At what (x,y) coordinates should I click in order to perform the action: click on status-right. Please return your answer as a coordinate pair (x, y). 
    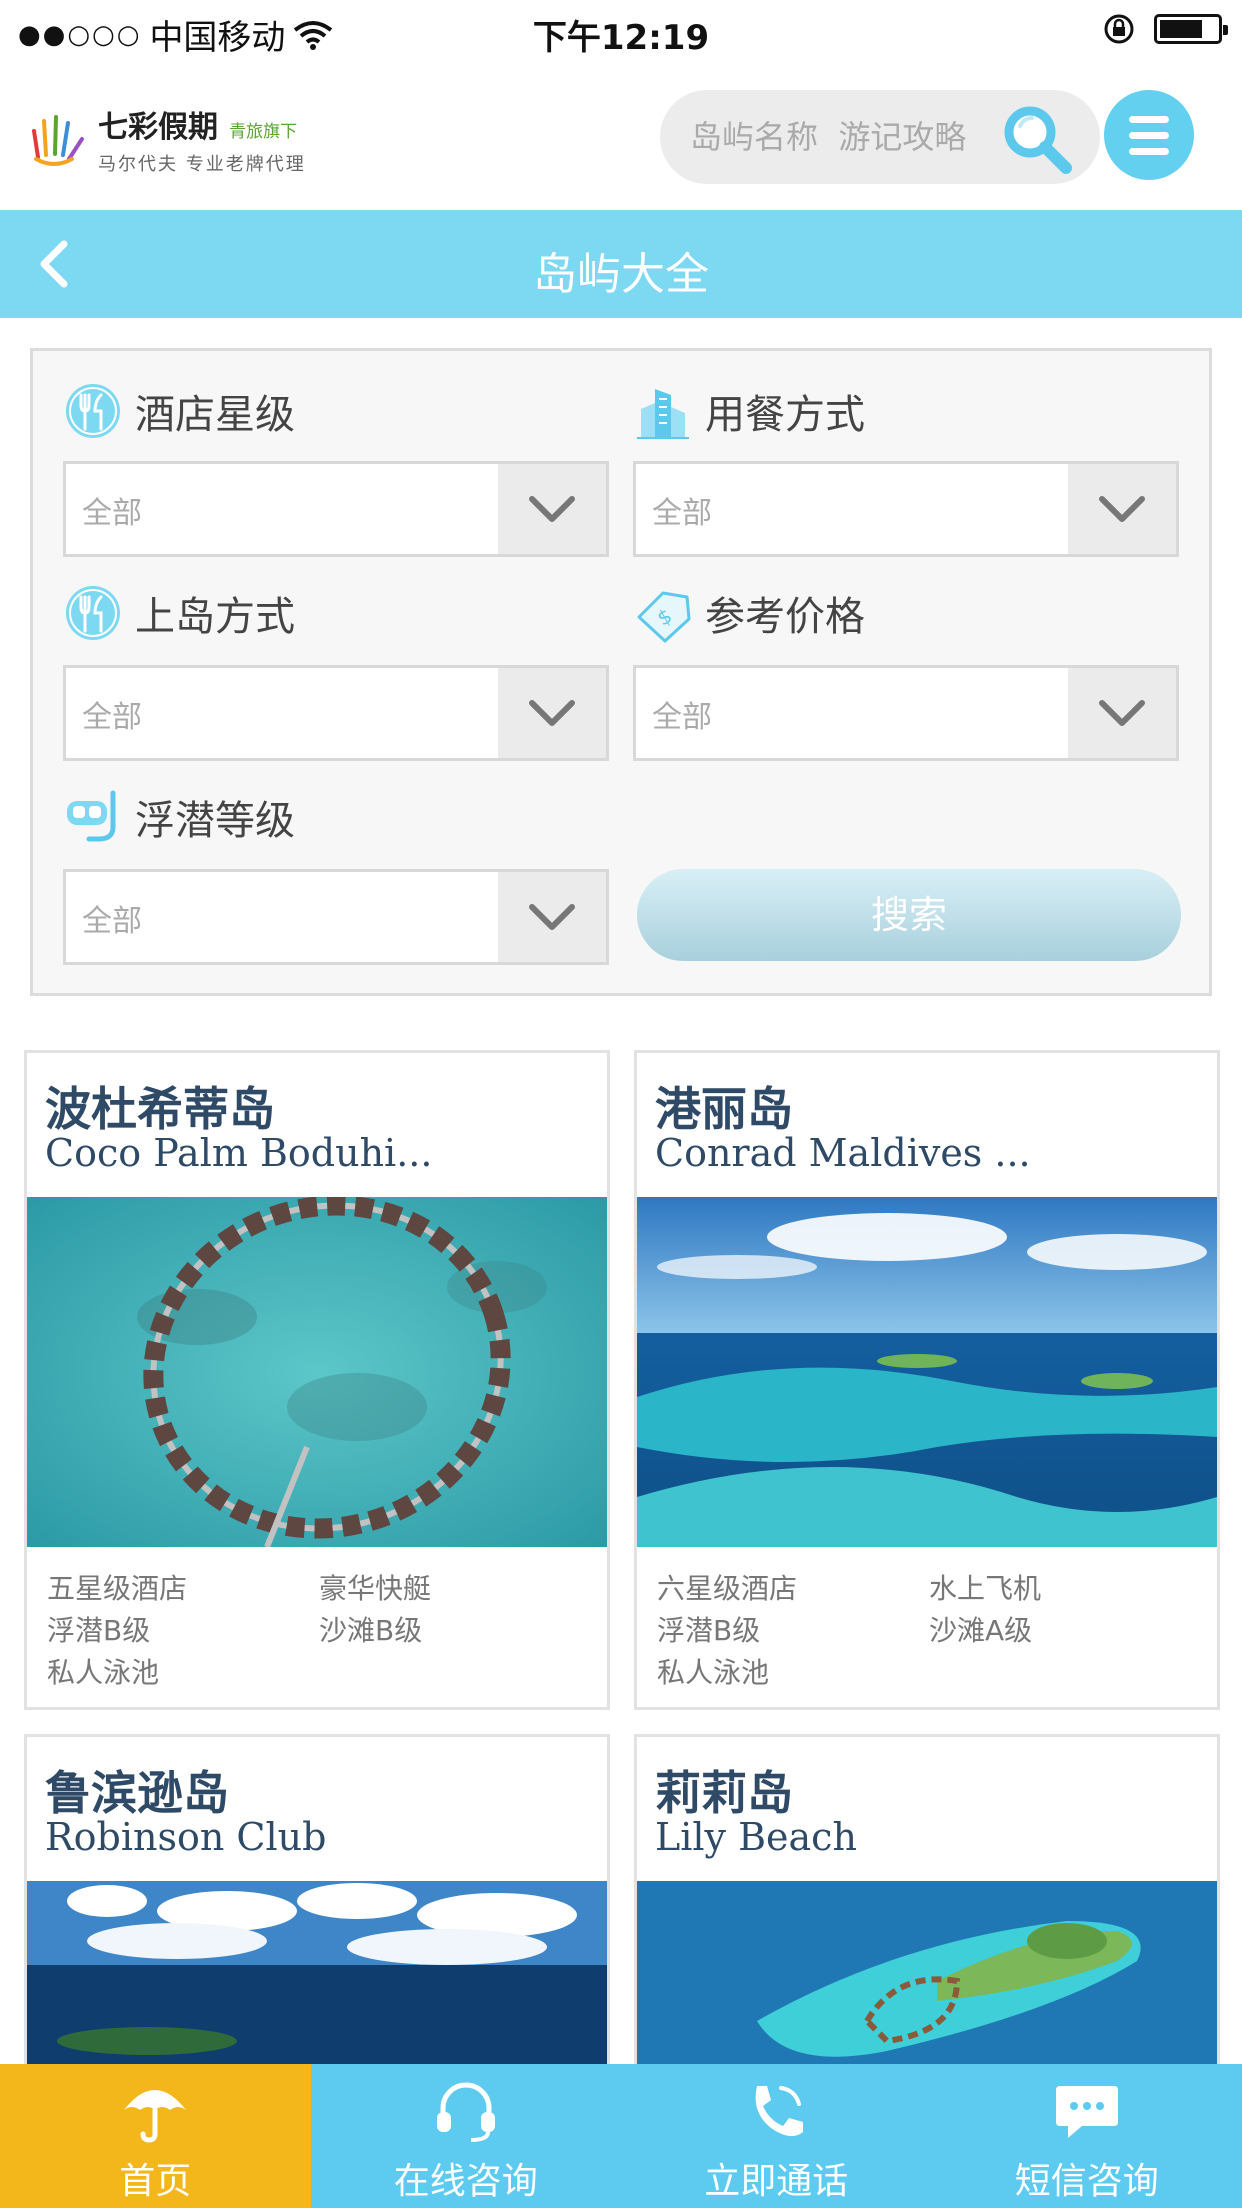
    Looking at the image, I should click on (1165, 29).